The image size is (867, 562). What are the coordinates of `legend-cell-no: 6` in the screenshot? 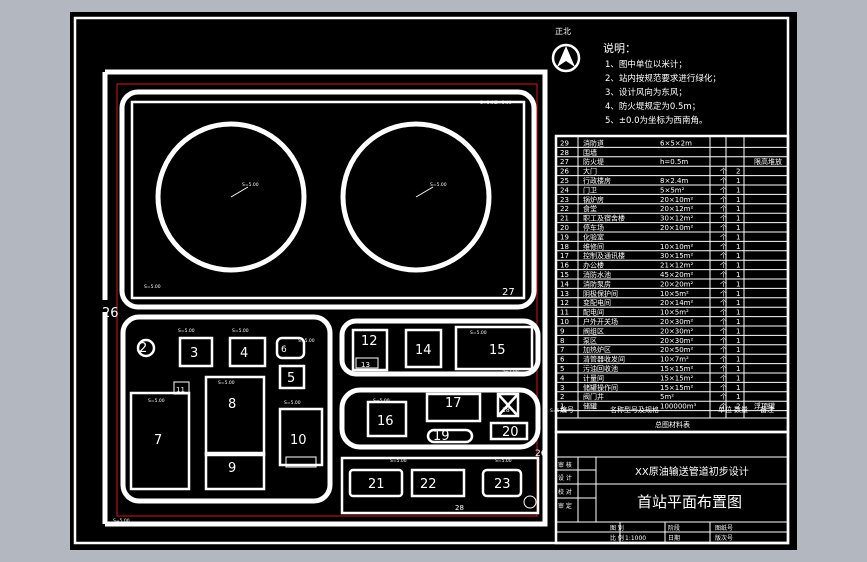 It's located at (562, 360).